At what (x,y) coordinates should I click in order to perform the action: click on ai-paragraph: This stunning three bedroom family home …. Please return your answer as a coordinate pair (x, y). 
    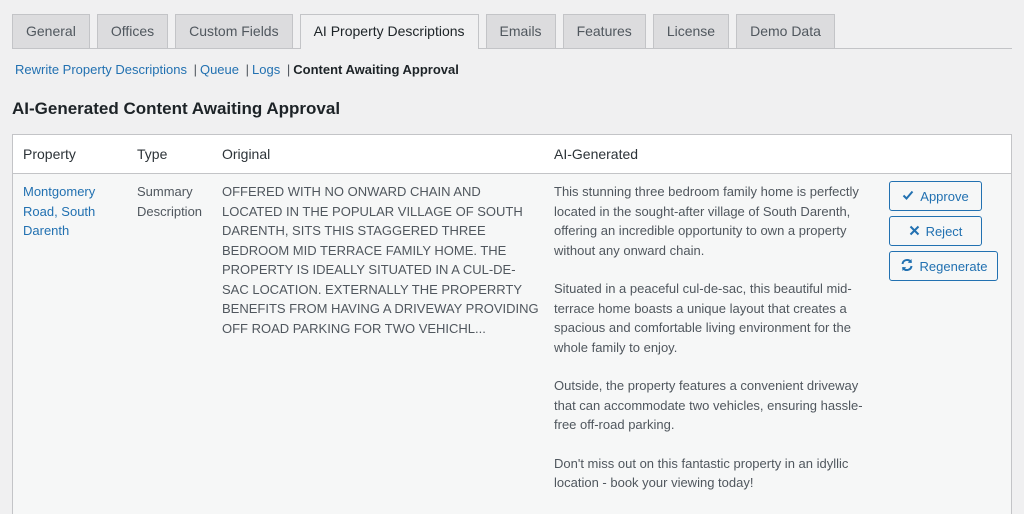
    Looking at the image, I should click on (706, 221).